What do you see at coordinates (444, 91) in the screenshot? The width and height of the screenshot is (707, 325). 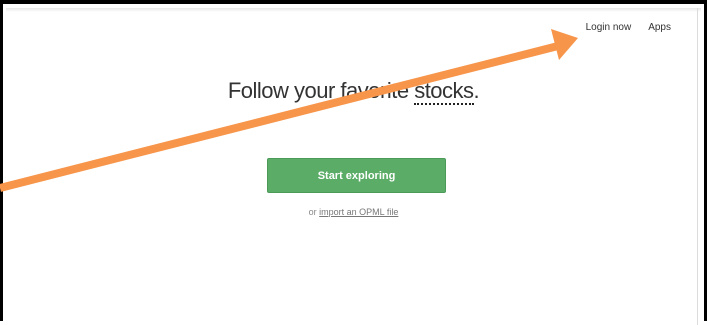 I see `headline-topic: stocks` at bounding box center [444, 91].